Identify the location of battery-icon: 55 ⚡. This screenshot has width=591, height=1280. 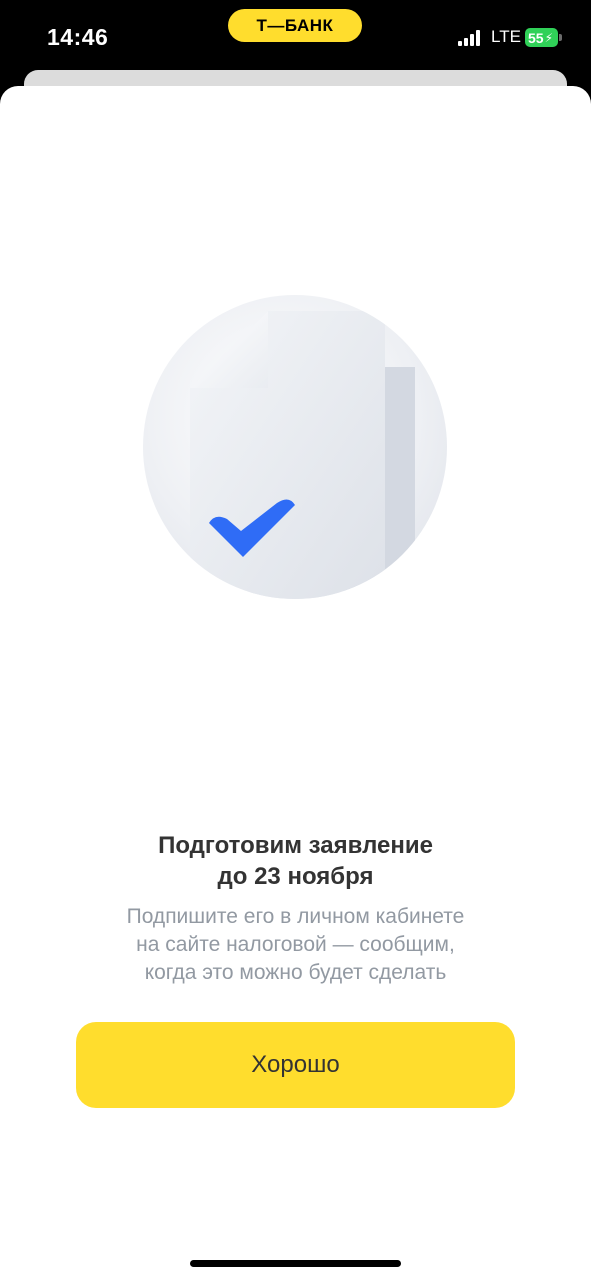
(541, 37).